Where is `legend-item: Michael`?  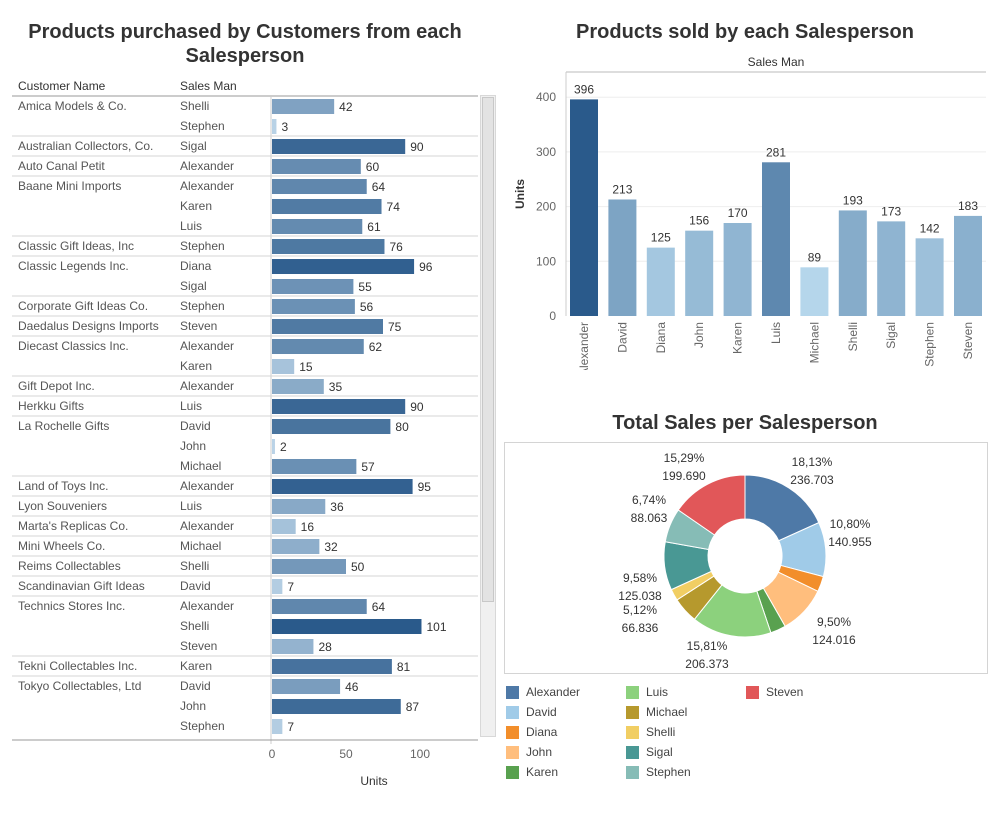 legend-item: Michael is located at coordinates (656, 712).